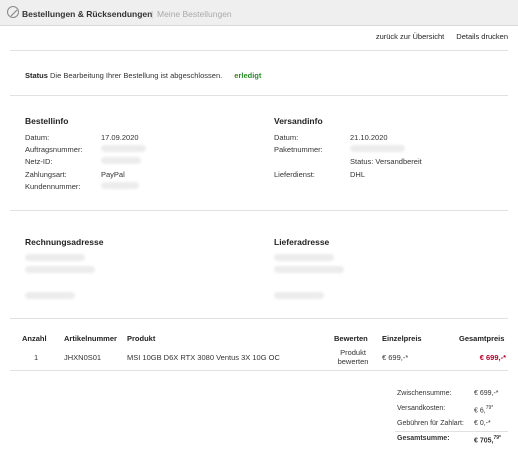 The height and width of the screenshot is (462, 518). What do you see at coordinates (298, 149) in the screenshot?
I see `package-number-label: Paketnummer:` at bounding box center [298, 149].